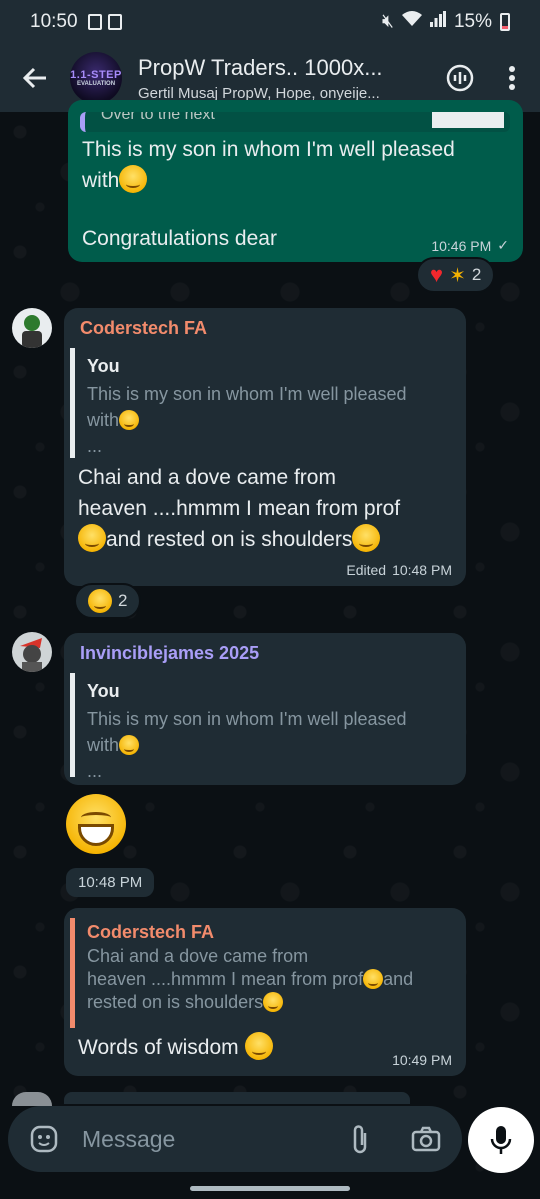 Image resolution: width=540 pixels, height=1199 pixels. What do you see at coordinates (426, 1139) in the screenshot?
I see `camera-icon` at bounding box center [426, 1139].